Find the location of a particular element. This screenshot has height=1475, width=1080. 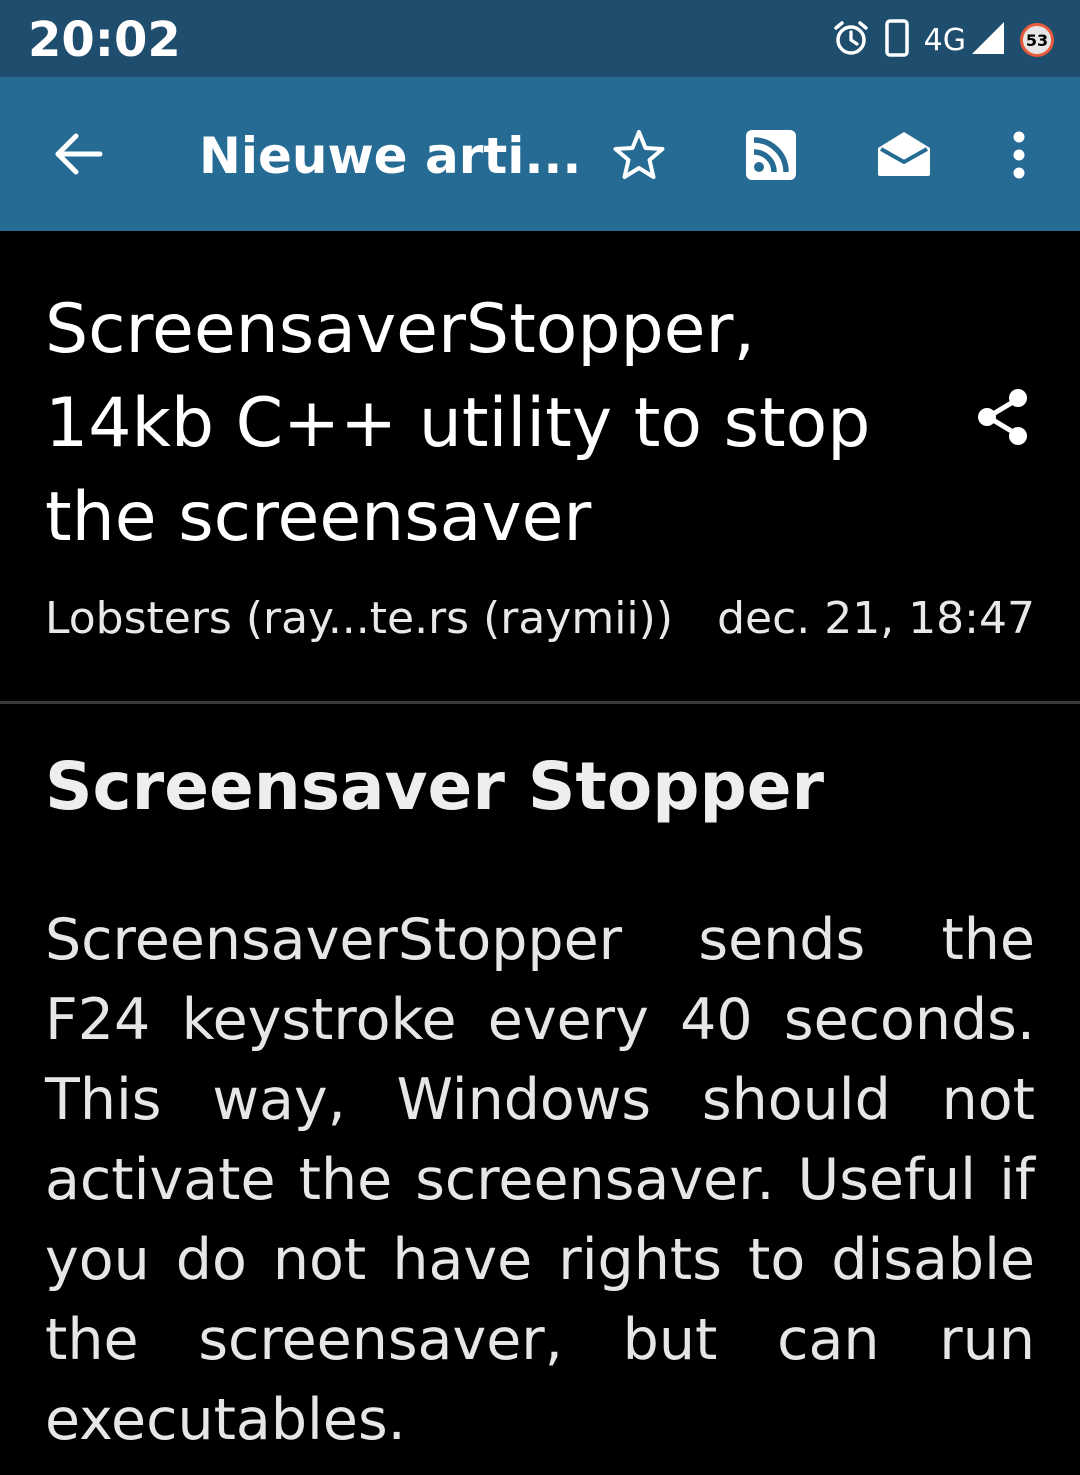

signal-icon is located at coordinates (988, 40).